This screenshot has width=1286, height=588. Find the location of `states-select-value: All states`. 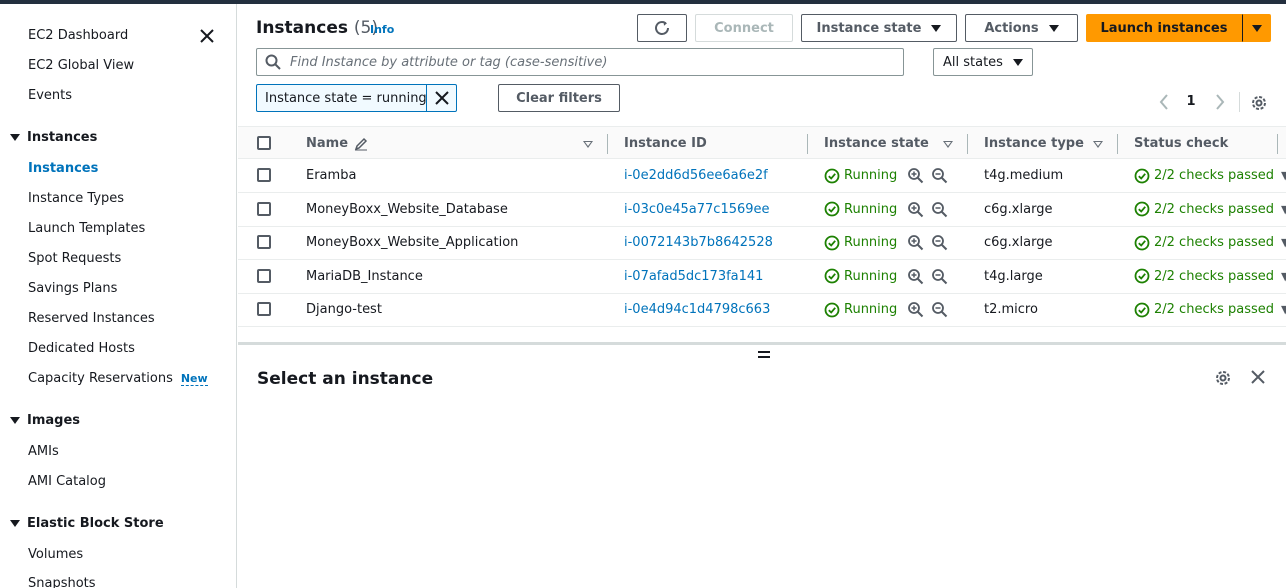

states-select-value: All states is located at coordinates (973, 62).